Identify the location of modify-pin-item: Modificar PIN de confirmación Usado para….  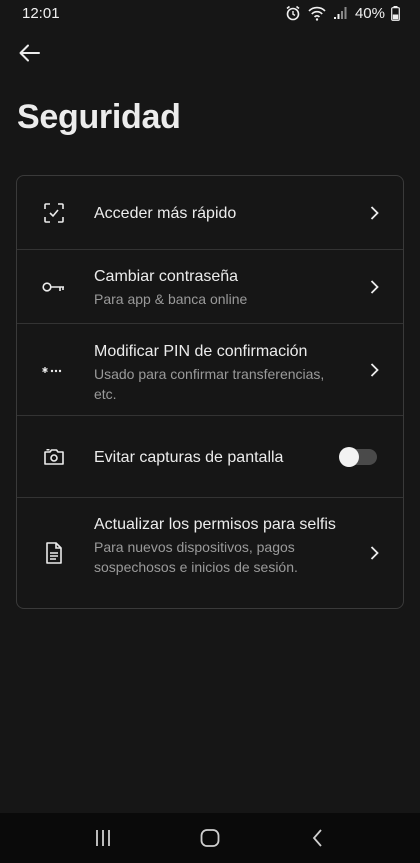
(210, 370).